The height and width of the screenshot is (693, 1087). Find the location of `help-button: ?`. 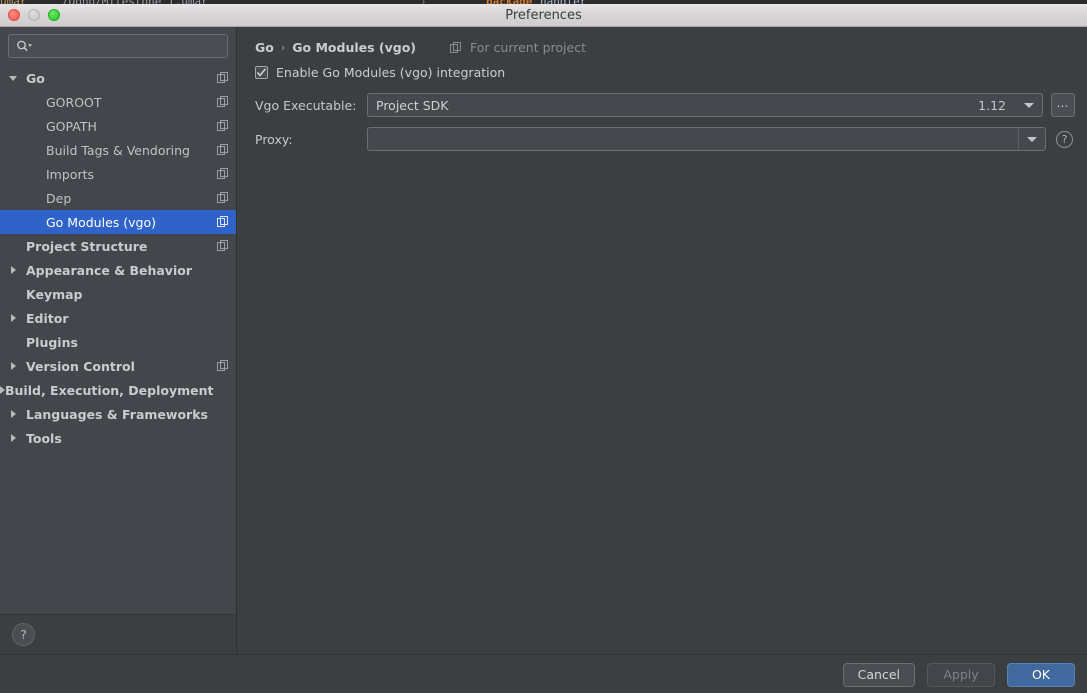

help-button: ? is located at coordinates (23, 634).